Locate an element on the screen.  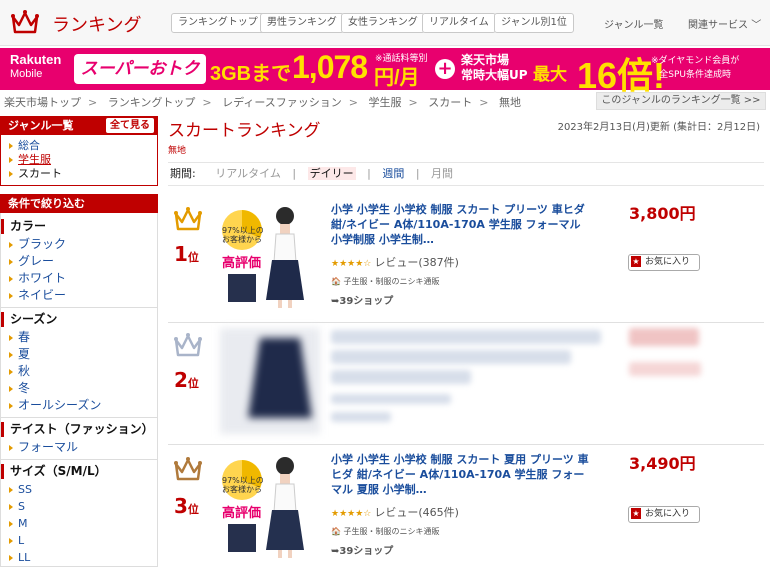
crown-logo-icon is located at coordinates (25, 22).